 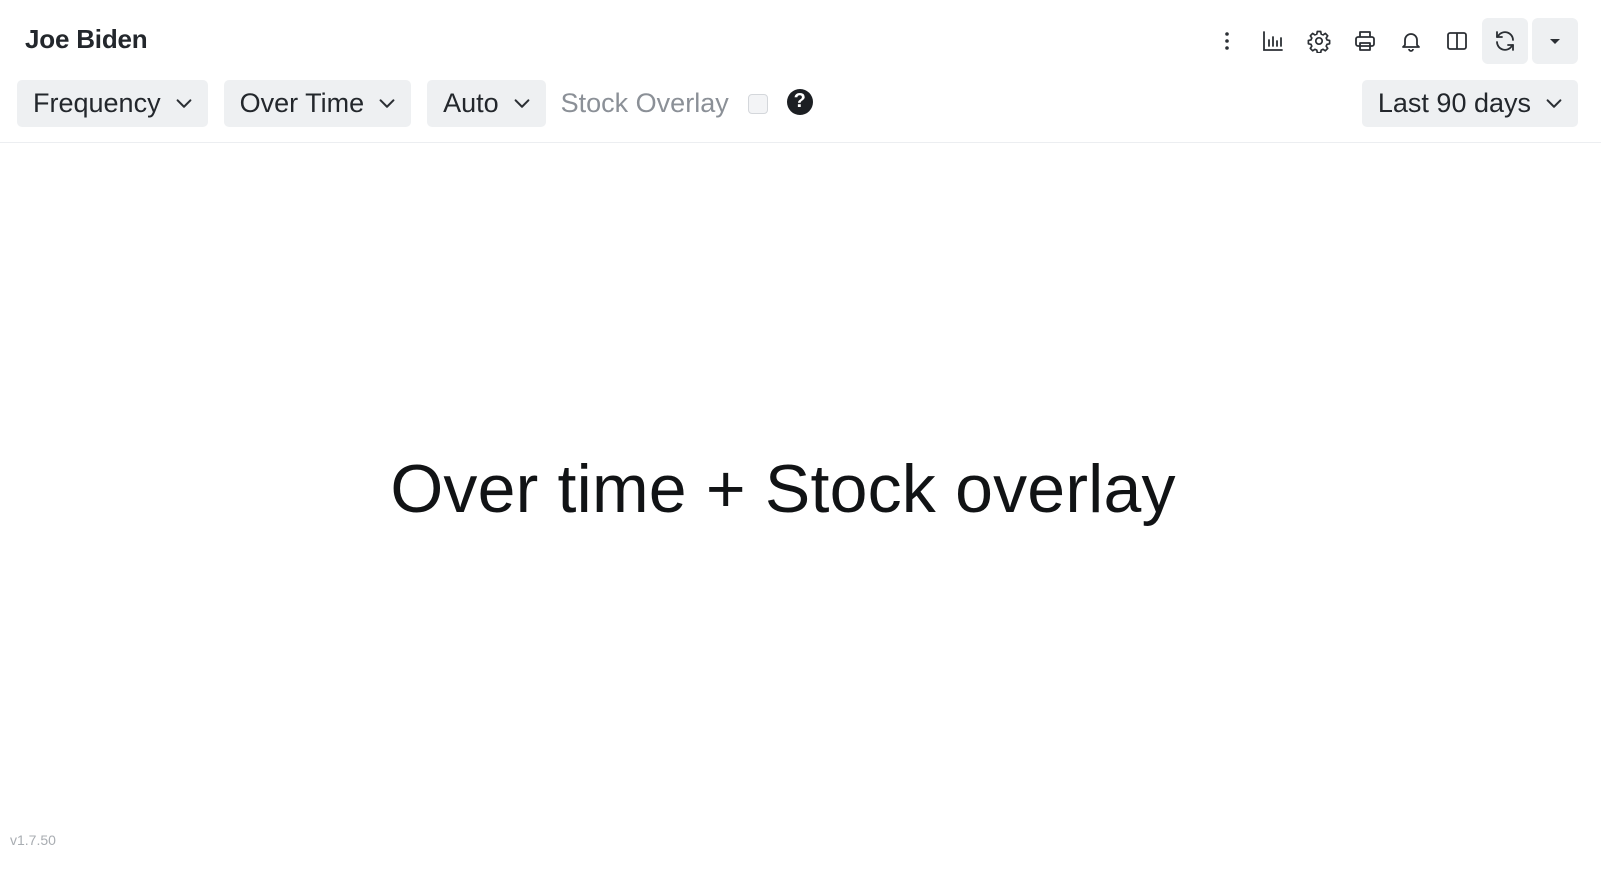 I want to click on help-icon: ?, so click(x=799, y=101).